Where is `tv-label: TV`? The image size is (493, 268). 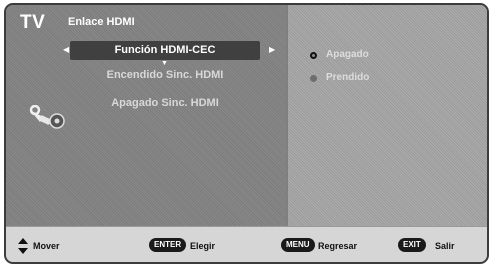 tv-label: TV is located at coordinates (33, 22).